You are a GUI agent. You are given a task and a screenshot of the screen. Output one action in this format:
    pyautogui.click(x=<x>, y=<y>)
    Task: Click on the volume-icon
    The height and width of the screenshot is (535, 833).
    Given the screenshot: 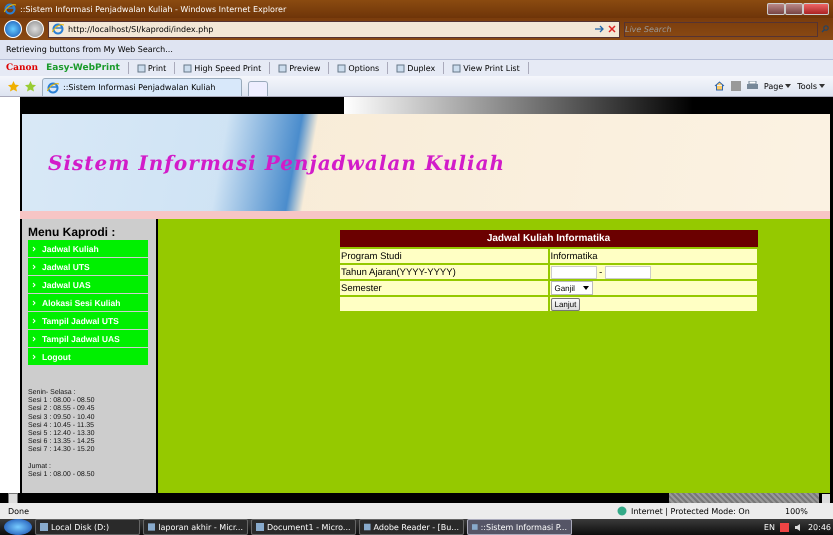 What is the action you would take?
    pyautogui.click(x=798, y=527)
    